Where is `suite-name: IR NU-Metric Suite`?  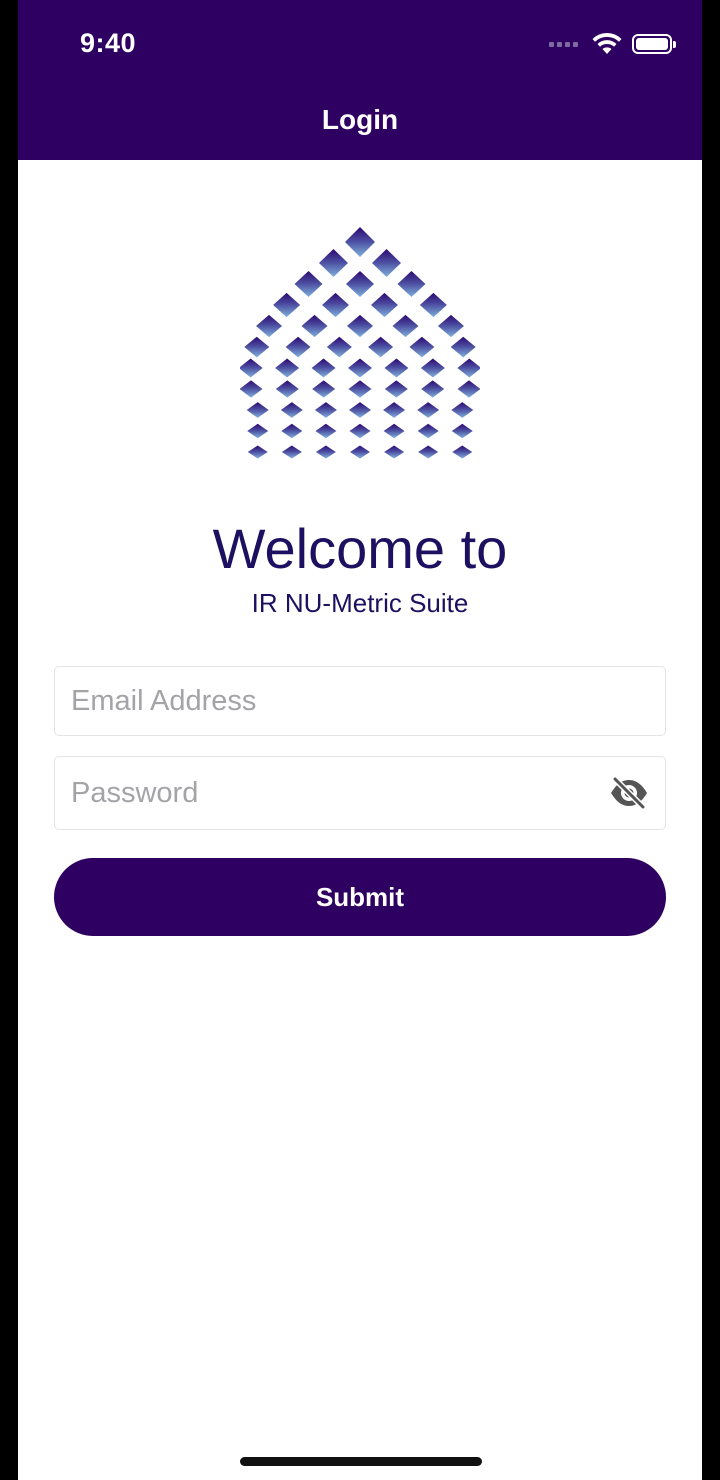
suite-name: IR NU-Metric Suite is located at coordinates (360, 603).